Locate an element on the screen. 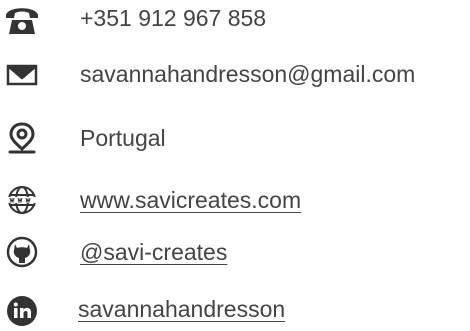  globe-www-icon is located at coordinates (22, 200).